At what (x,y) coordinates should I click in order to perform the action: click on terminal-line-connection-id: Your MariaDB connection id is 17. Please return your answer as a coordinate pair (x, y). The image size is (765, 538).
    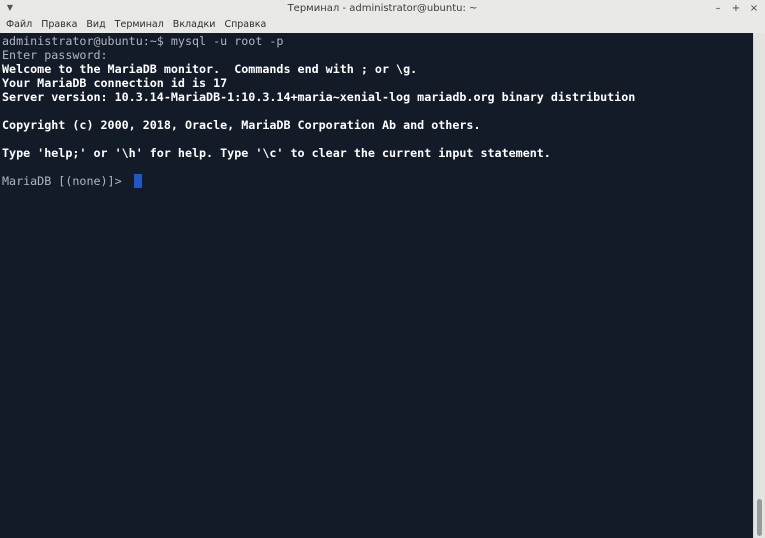
    Looking at the image, I should click on (115, 83).